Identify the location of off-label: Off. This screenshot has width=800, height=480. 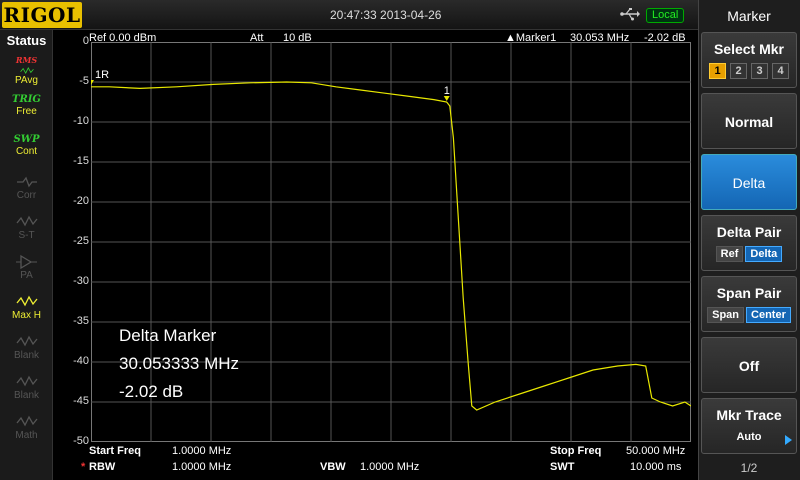
(749, 366).